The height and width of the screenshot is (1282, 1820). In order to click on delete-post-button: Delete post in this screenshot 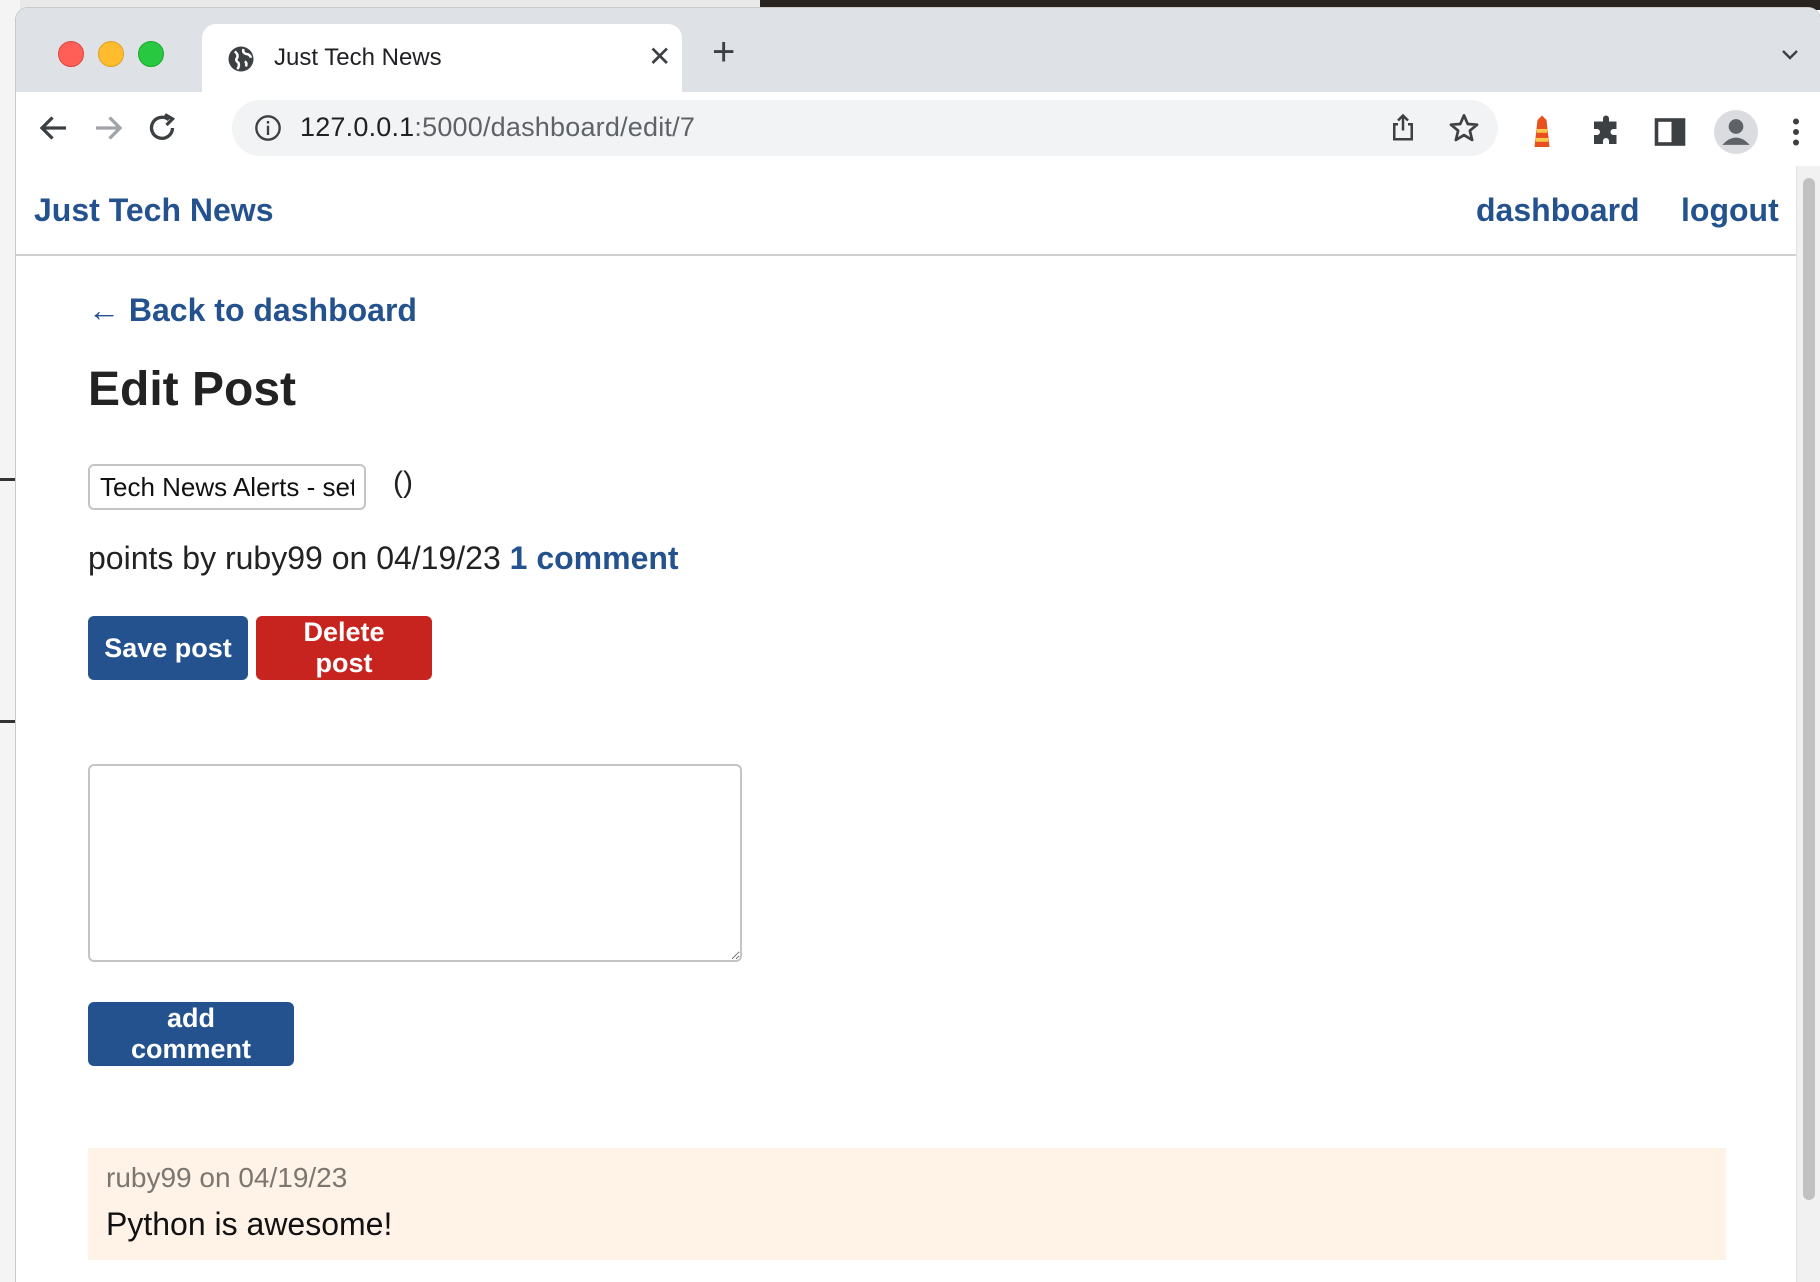, I will do `click(344, 648)`.